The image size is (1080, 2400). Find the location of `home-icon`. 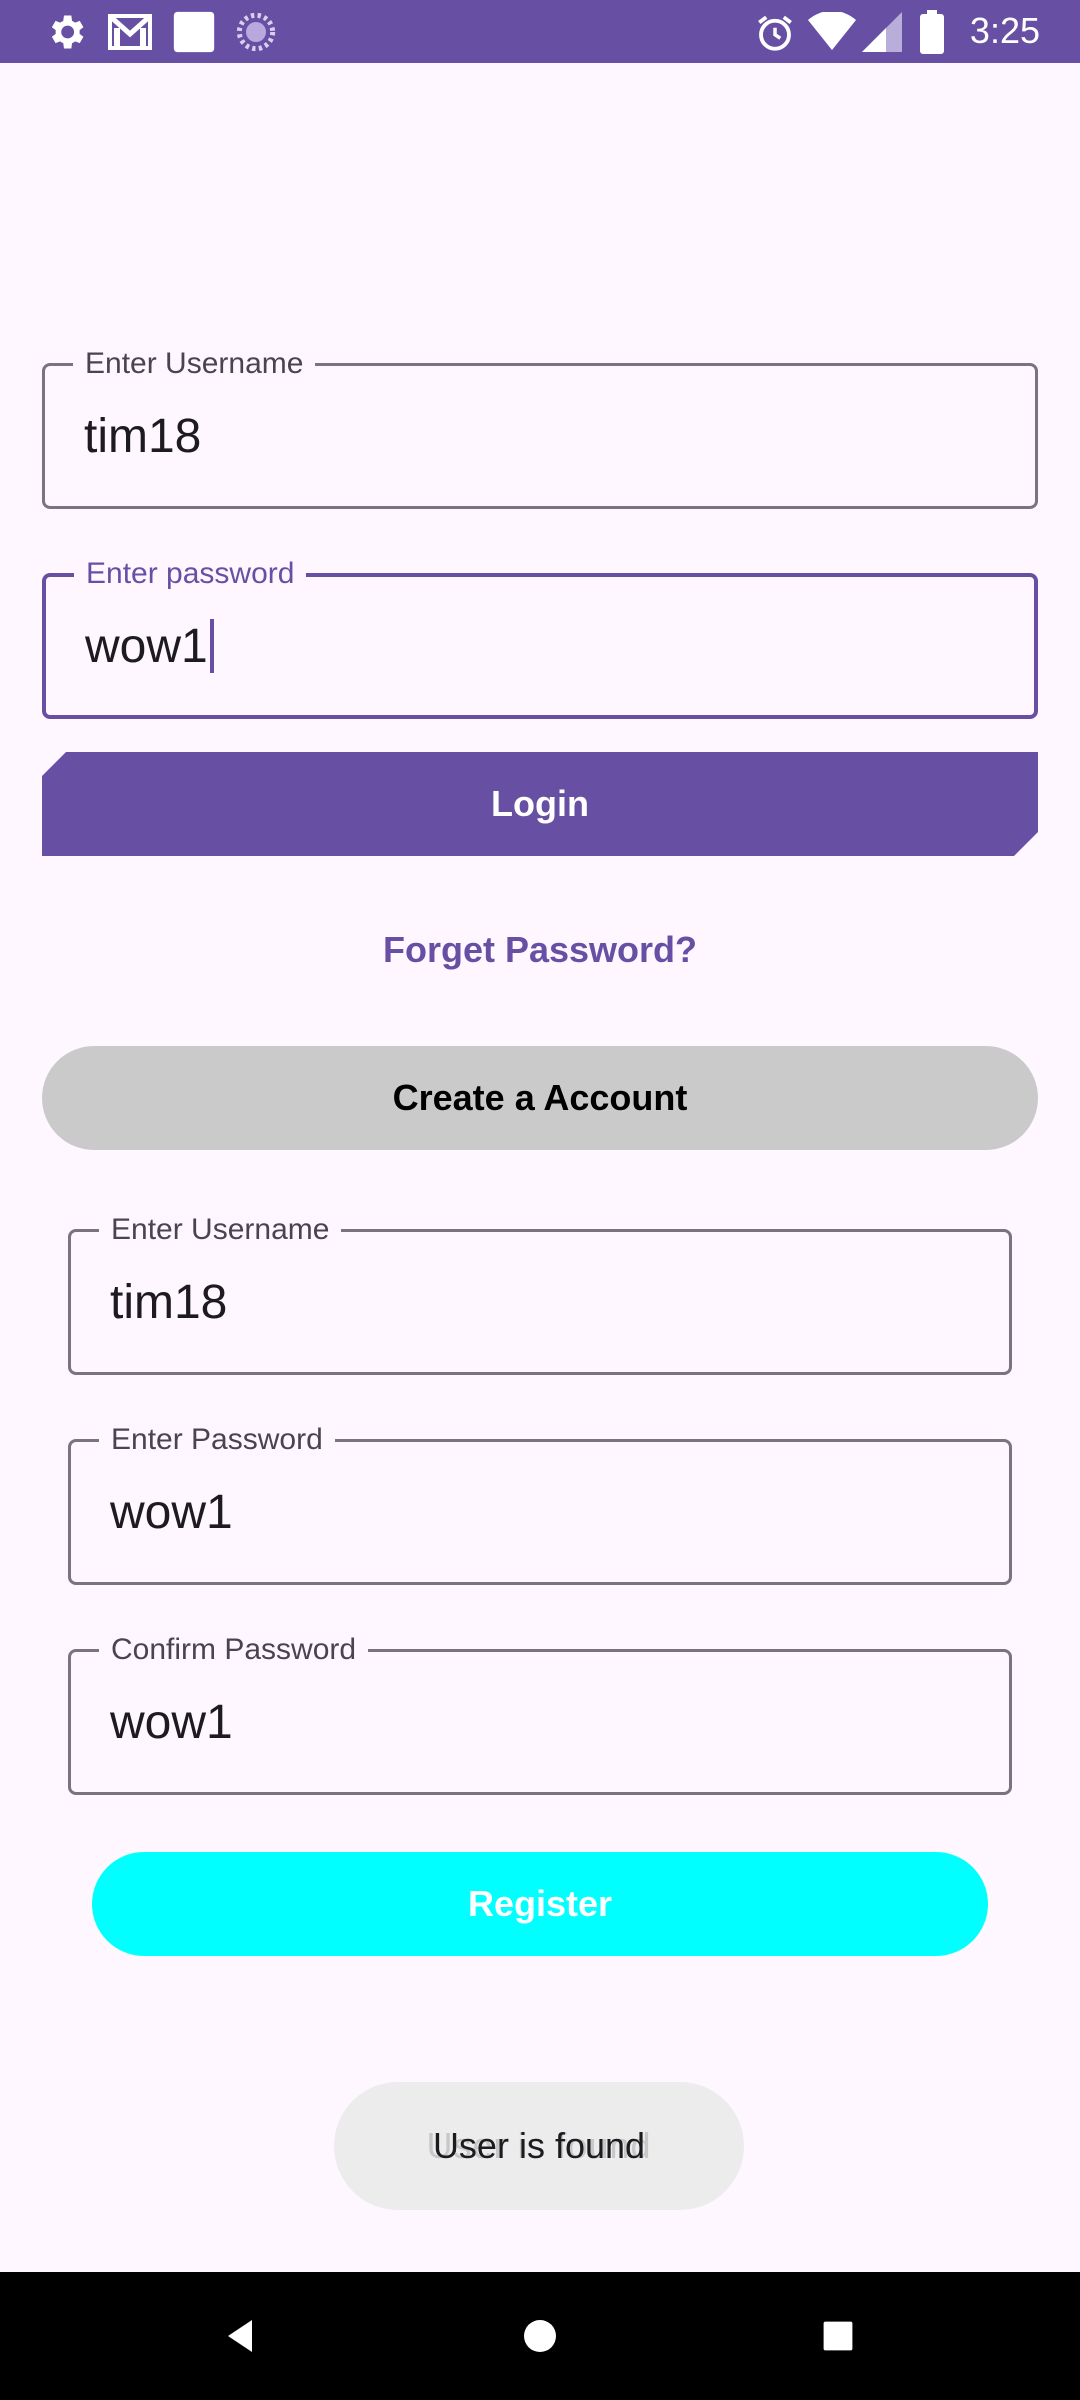

home-icon is located at coordinates (540, 2336).